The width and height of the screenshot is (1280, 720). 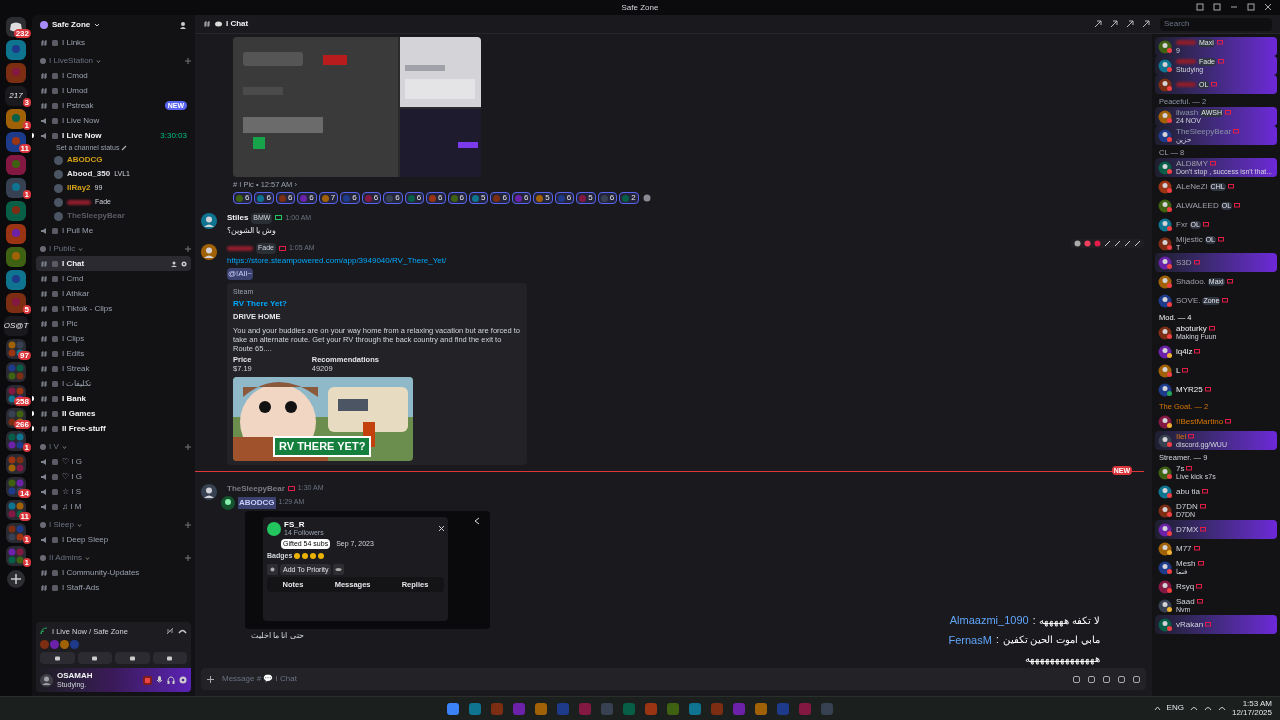 I want to click on embed-title: RV There Yet?, so click(x=260, y=304).